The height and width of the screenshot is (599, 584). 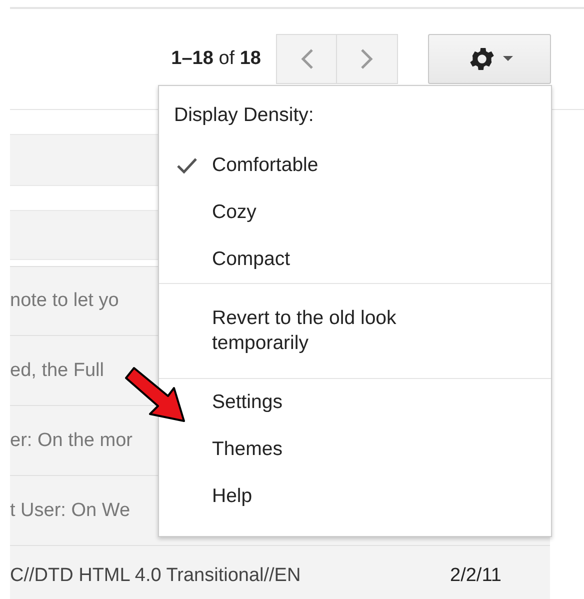 What do you see at coordinates (244, 116) in the screenshot?
I see `menu-heading: Display Density:` at bounding box center [244, 116].